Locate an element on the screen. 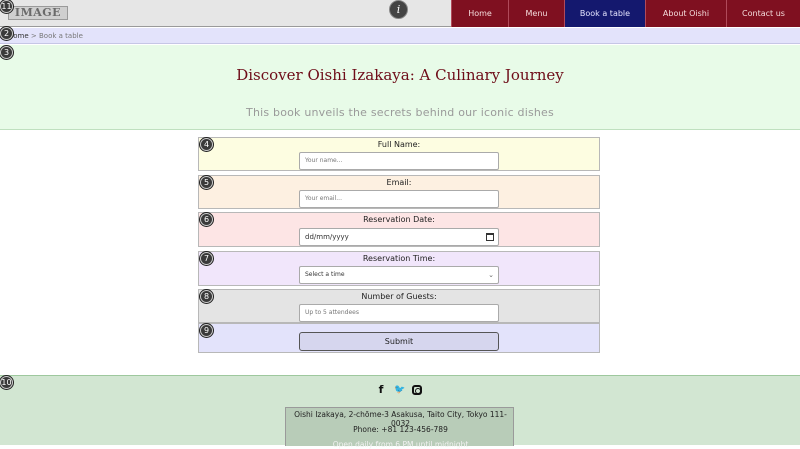 The height and width of the screenshot is (449, 800). nav-item-book-a-table: Book a table is located at coordinates (604, 13).